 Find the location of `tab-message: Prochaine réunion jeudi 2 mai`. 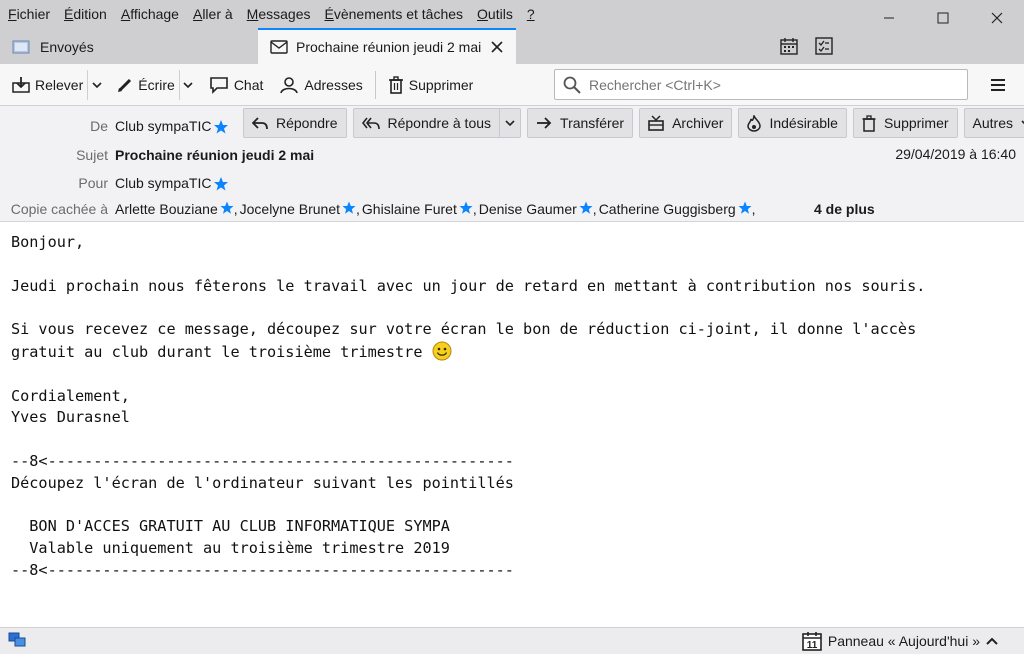

tab-message: Prochaine réunion jeudi 2 mai is located at coordinates (387, 46).